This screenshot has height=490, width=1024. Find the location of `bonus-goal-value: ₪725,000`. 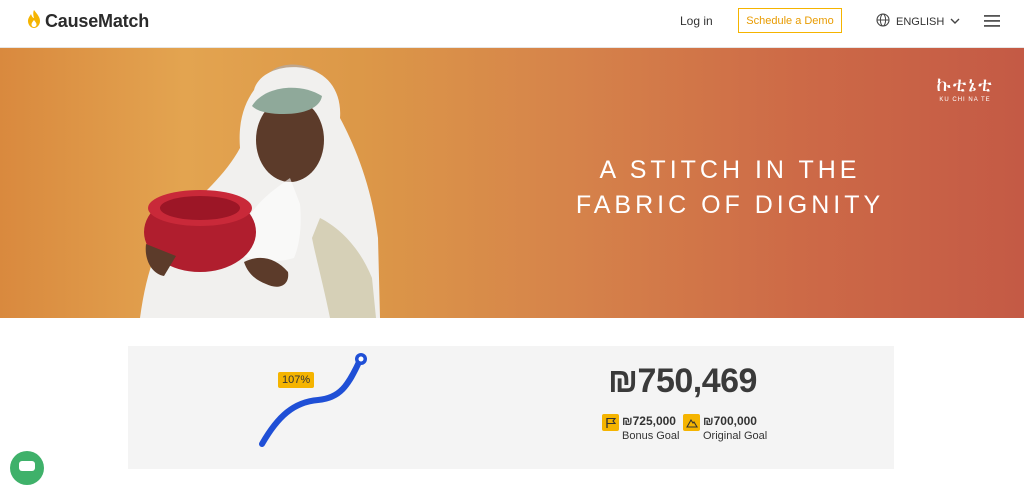

bonus-goal-value: ₪725,000 is located at coordinates (649, 421).